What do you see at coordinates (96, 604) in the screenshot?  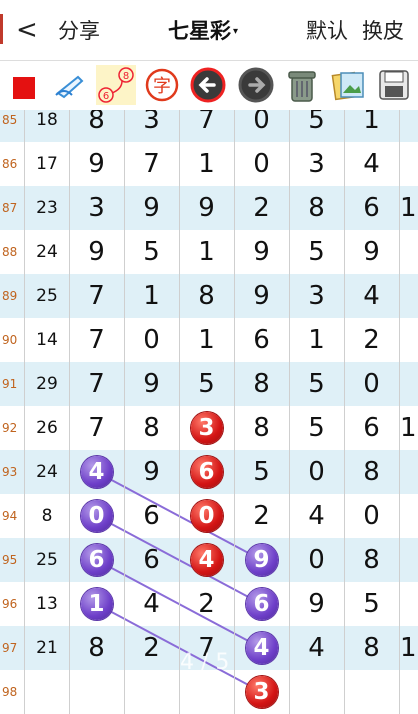 I see `purple-marked-ball: 1` at bounding box center [96, 604].